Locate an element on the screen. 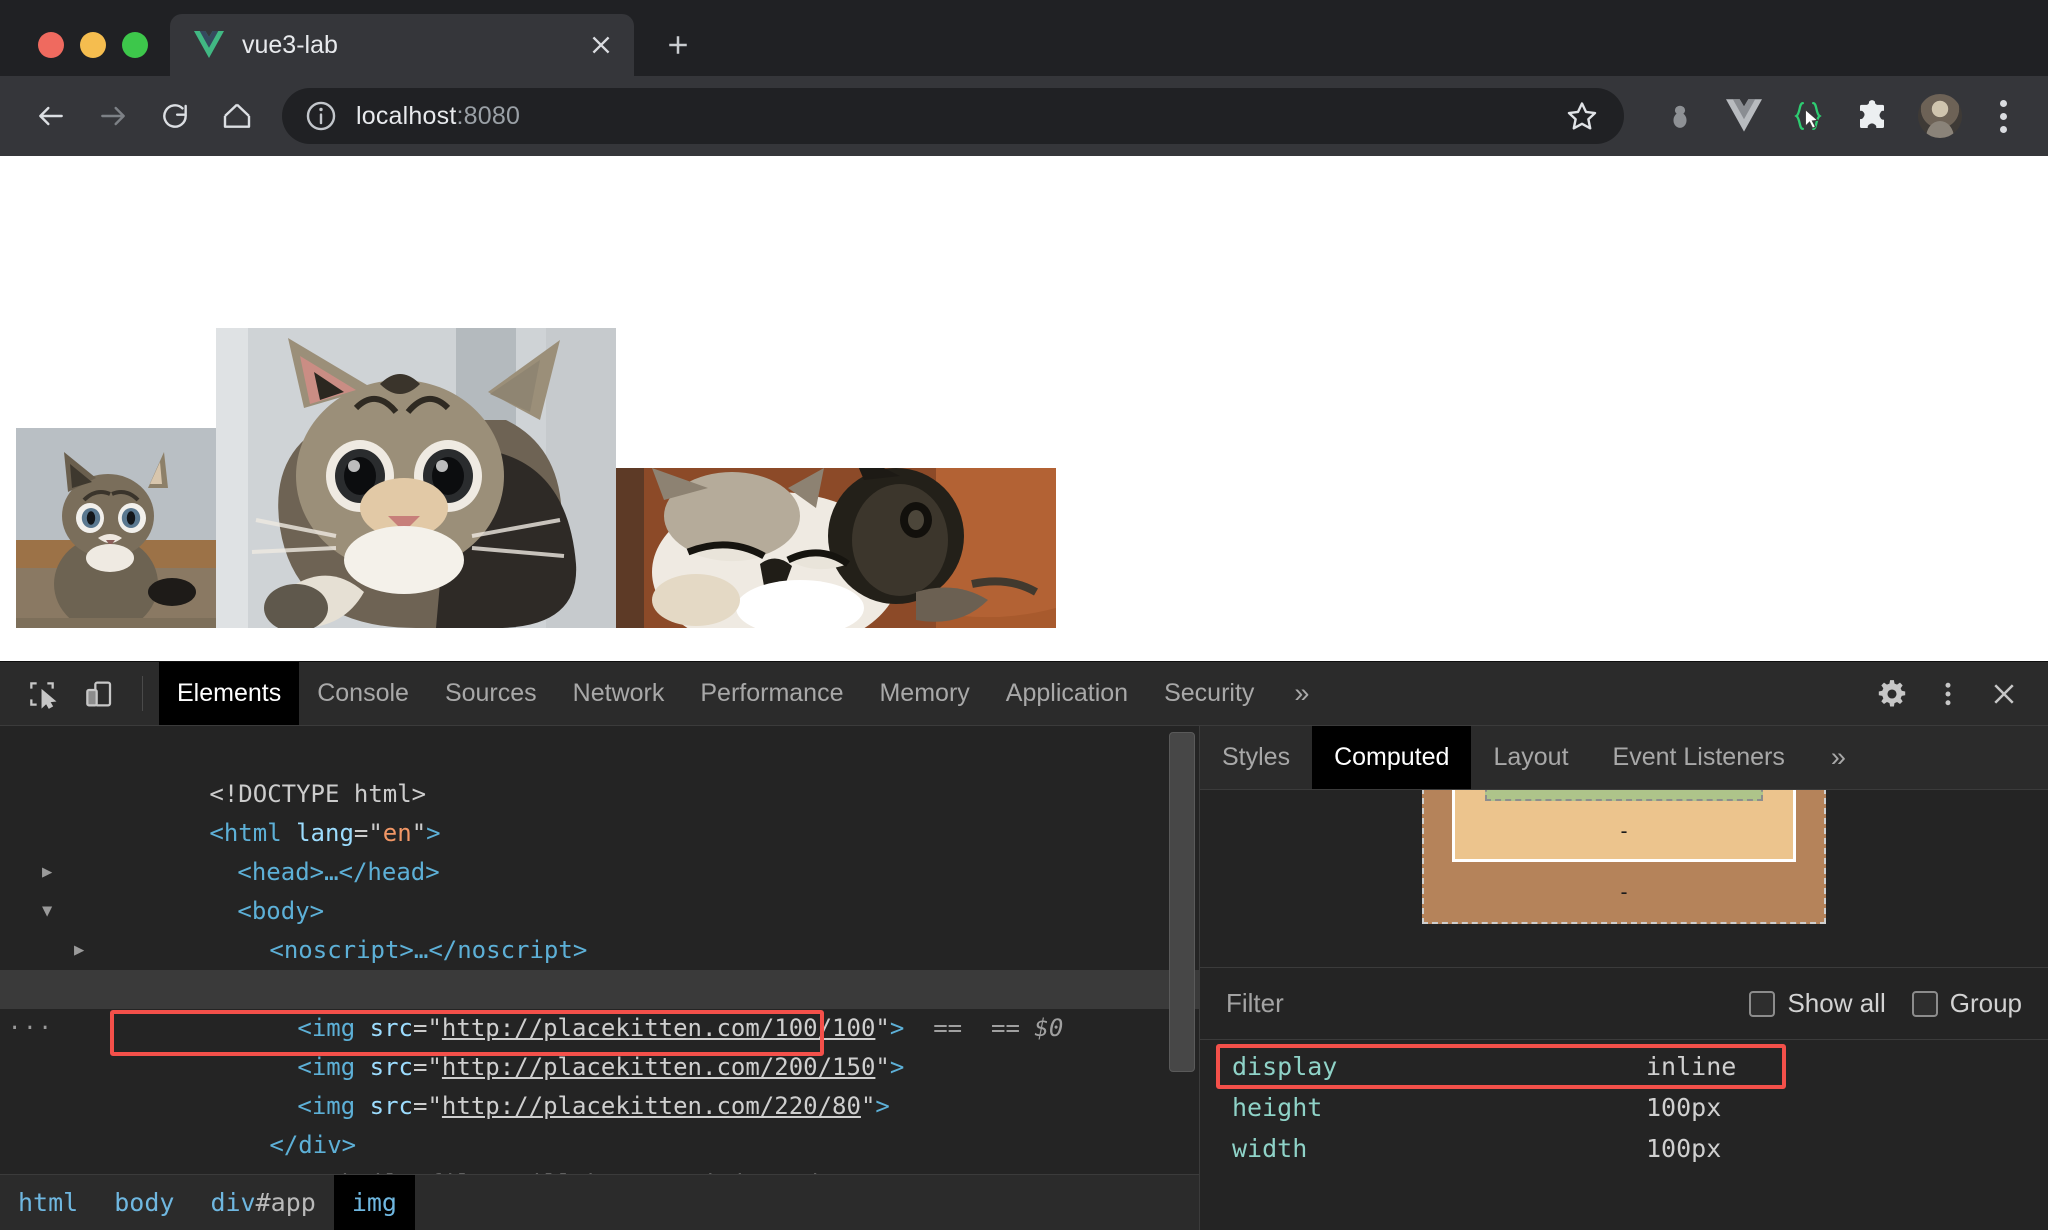  sidebar-tab-event-listeners: Event Listeners is located at coordinates (1699, 757).